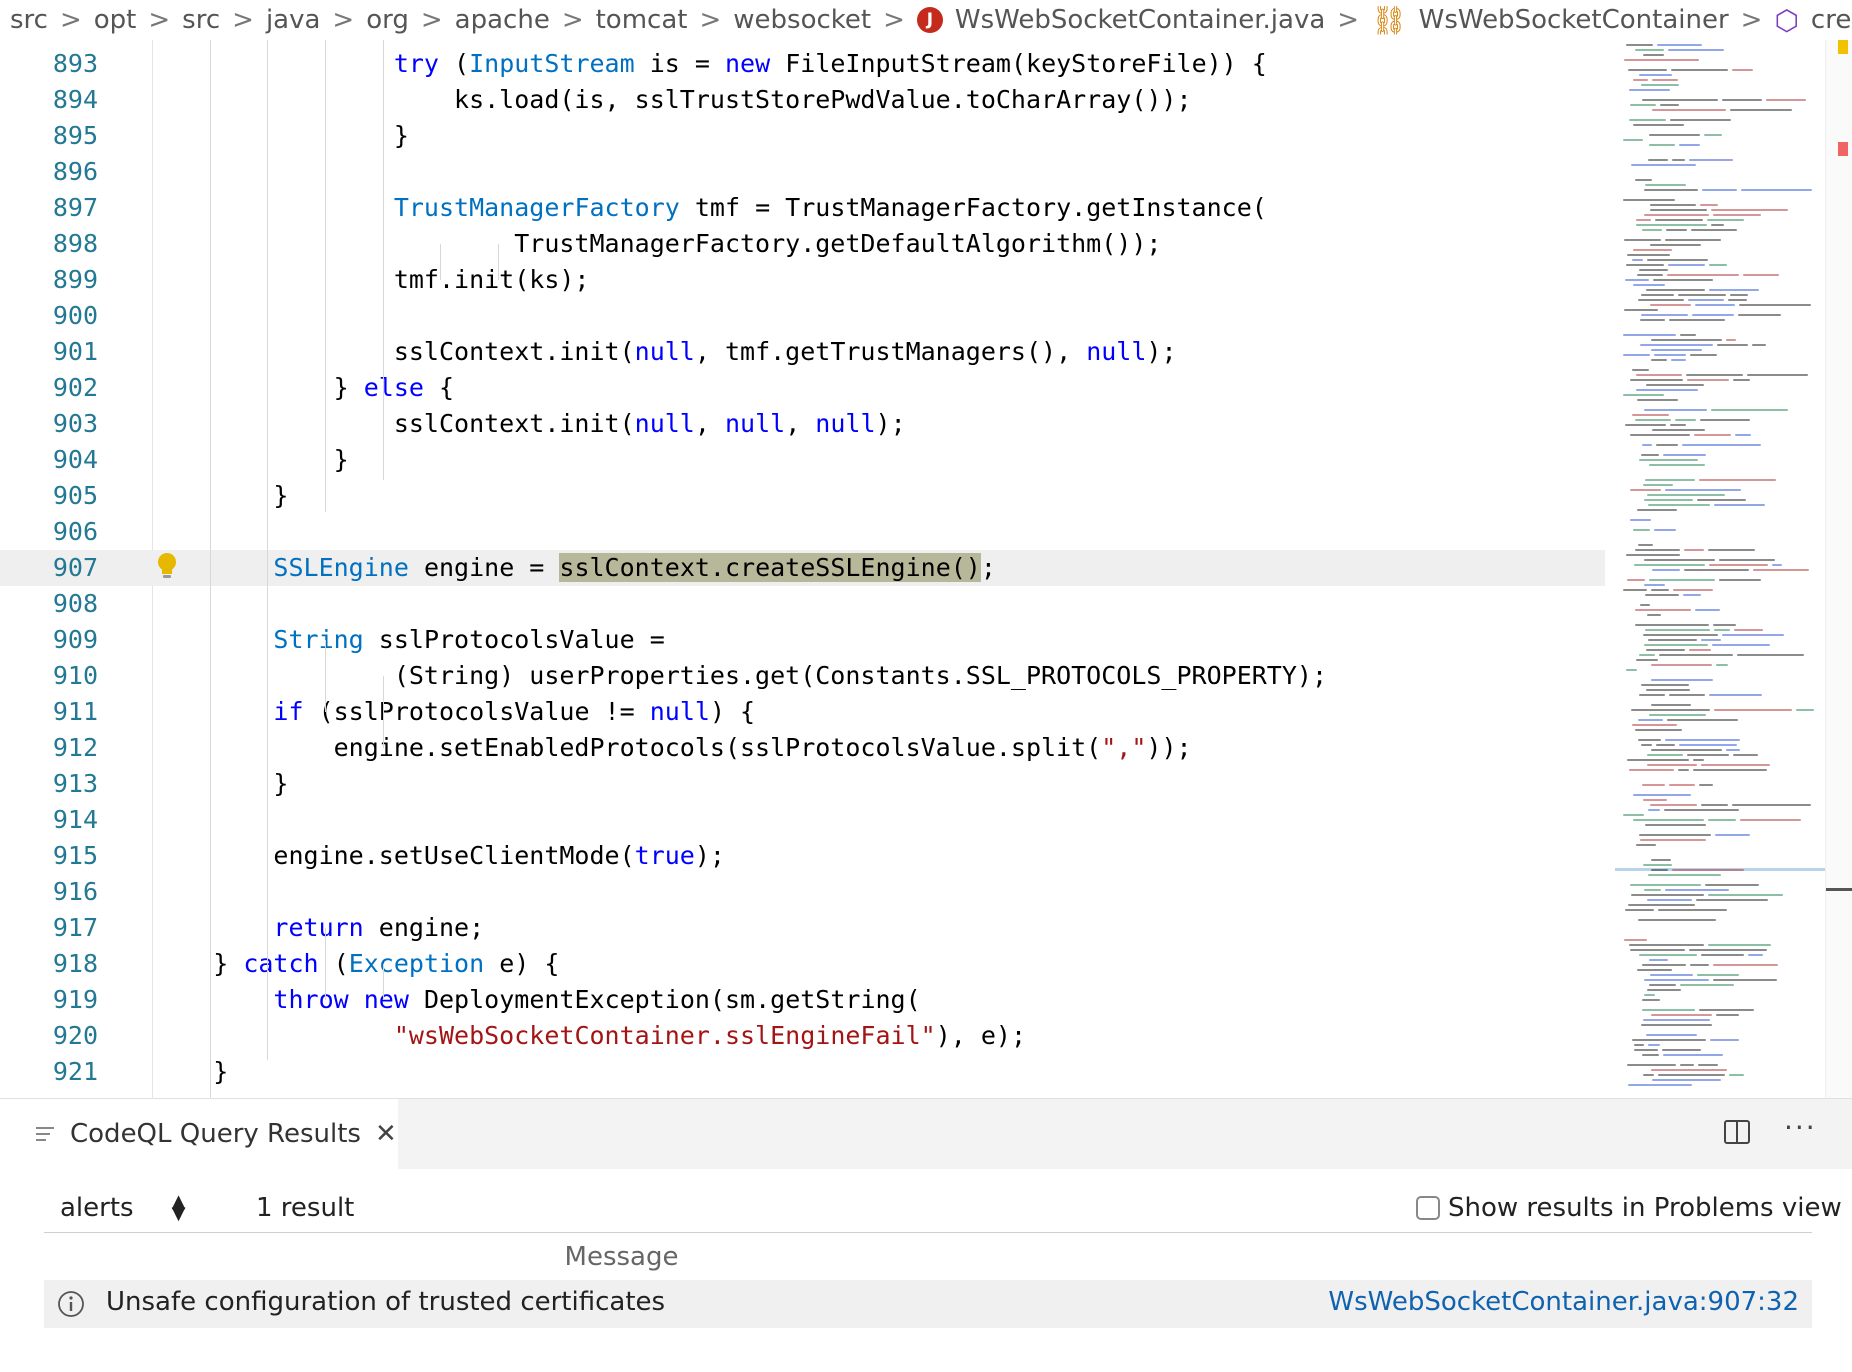 This screenshot has height=1372, width=1852. What do you see at coordinates (802, 460) in the screenshot?
I see `code-line: 904 }` at bounding box center [802, 460].